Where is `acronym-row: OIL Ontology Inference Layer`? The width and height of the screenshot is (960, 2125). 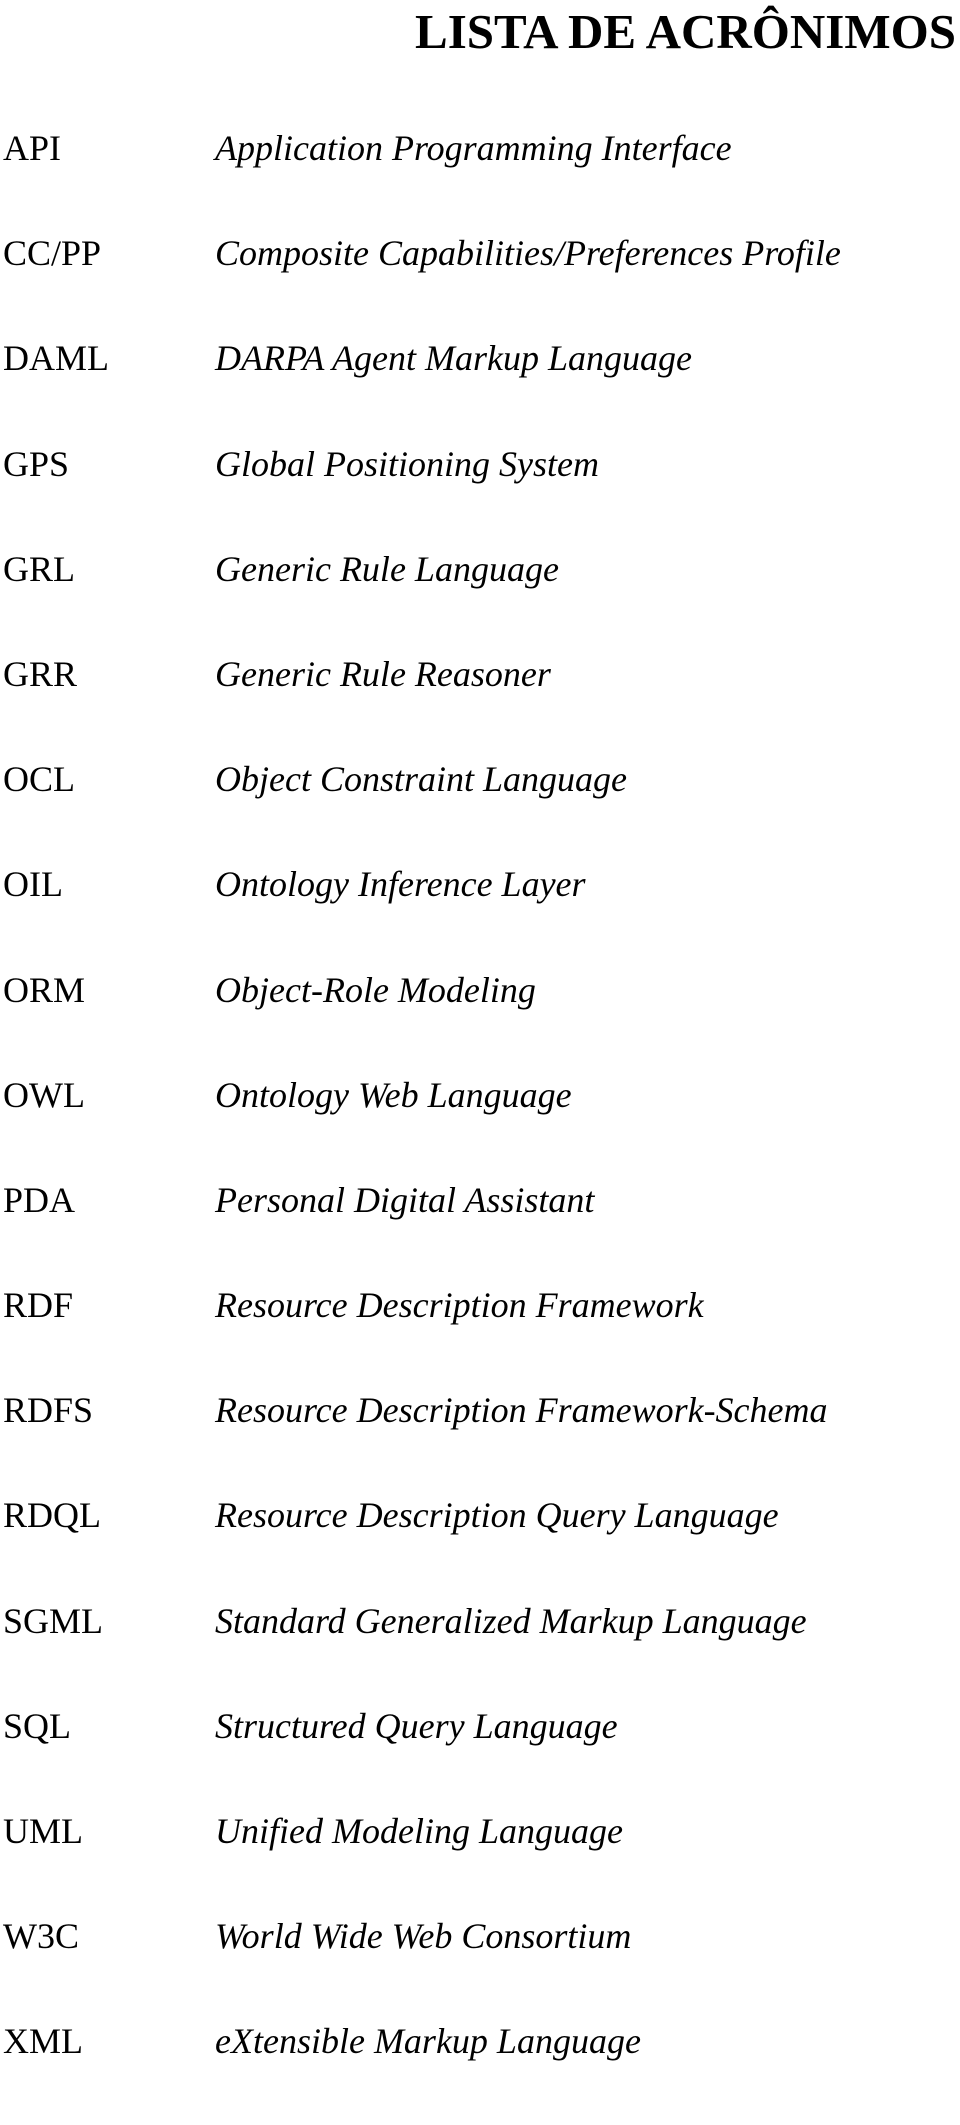 acronym-row: OIL Ontology Inference Layer is located at coordinates (480, 914).